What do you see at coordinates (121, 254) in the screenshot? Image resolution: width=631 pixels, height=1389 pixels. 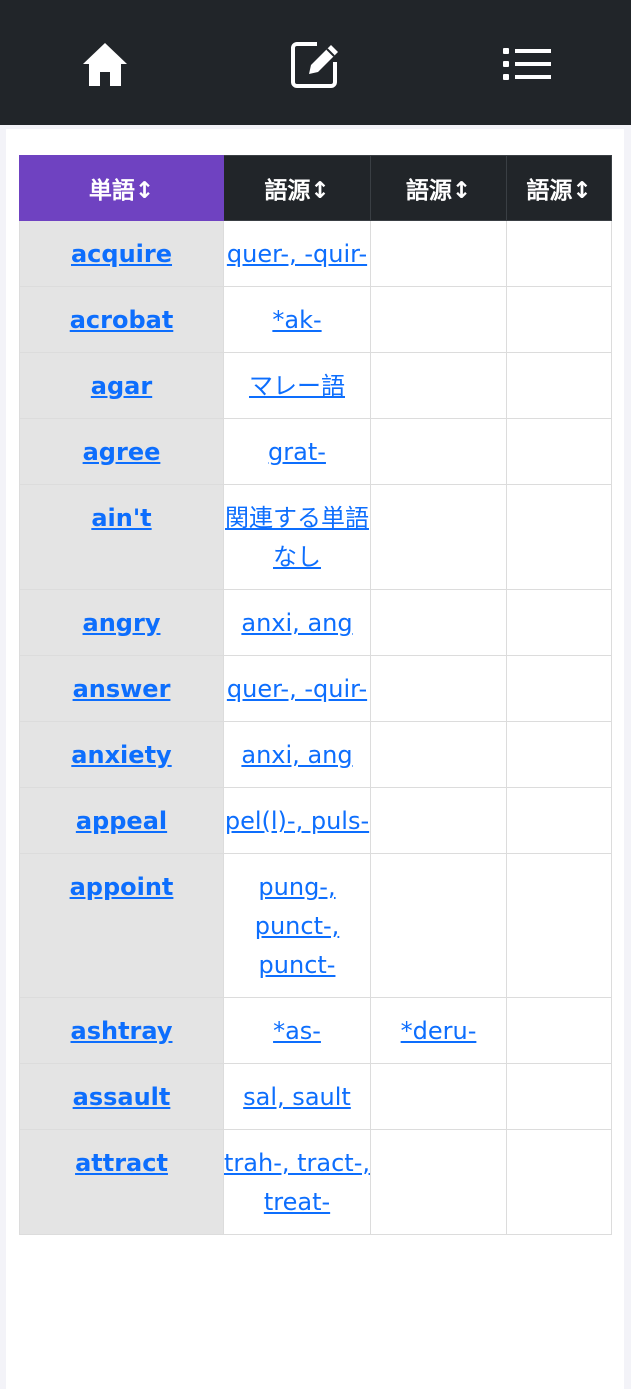 I see `word-link: acquire` at bounding box center [121, 254].